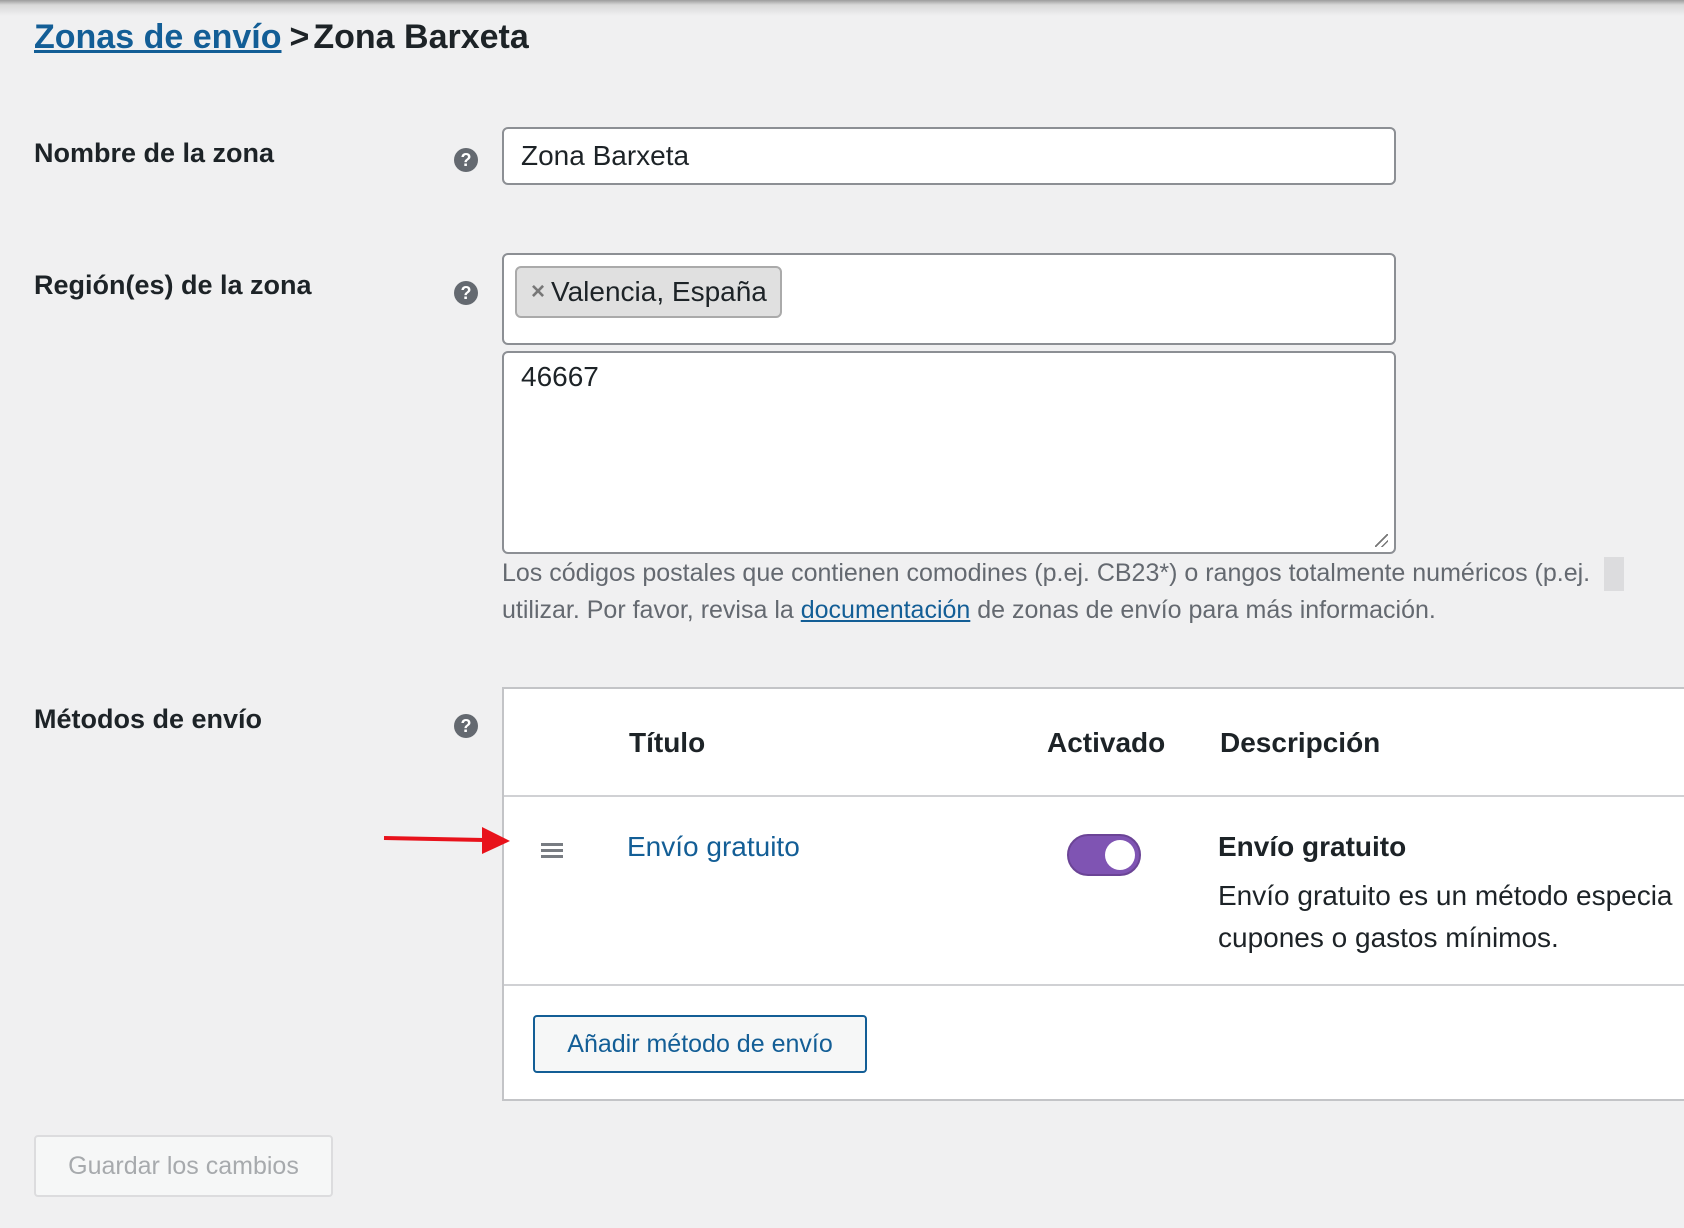  What do you see at coordinates (1206, 610) in the screenshot?
I see `help-text-line-2-after: de zonas de envío para más información.` at bounding box center [1206, 610].